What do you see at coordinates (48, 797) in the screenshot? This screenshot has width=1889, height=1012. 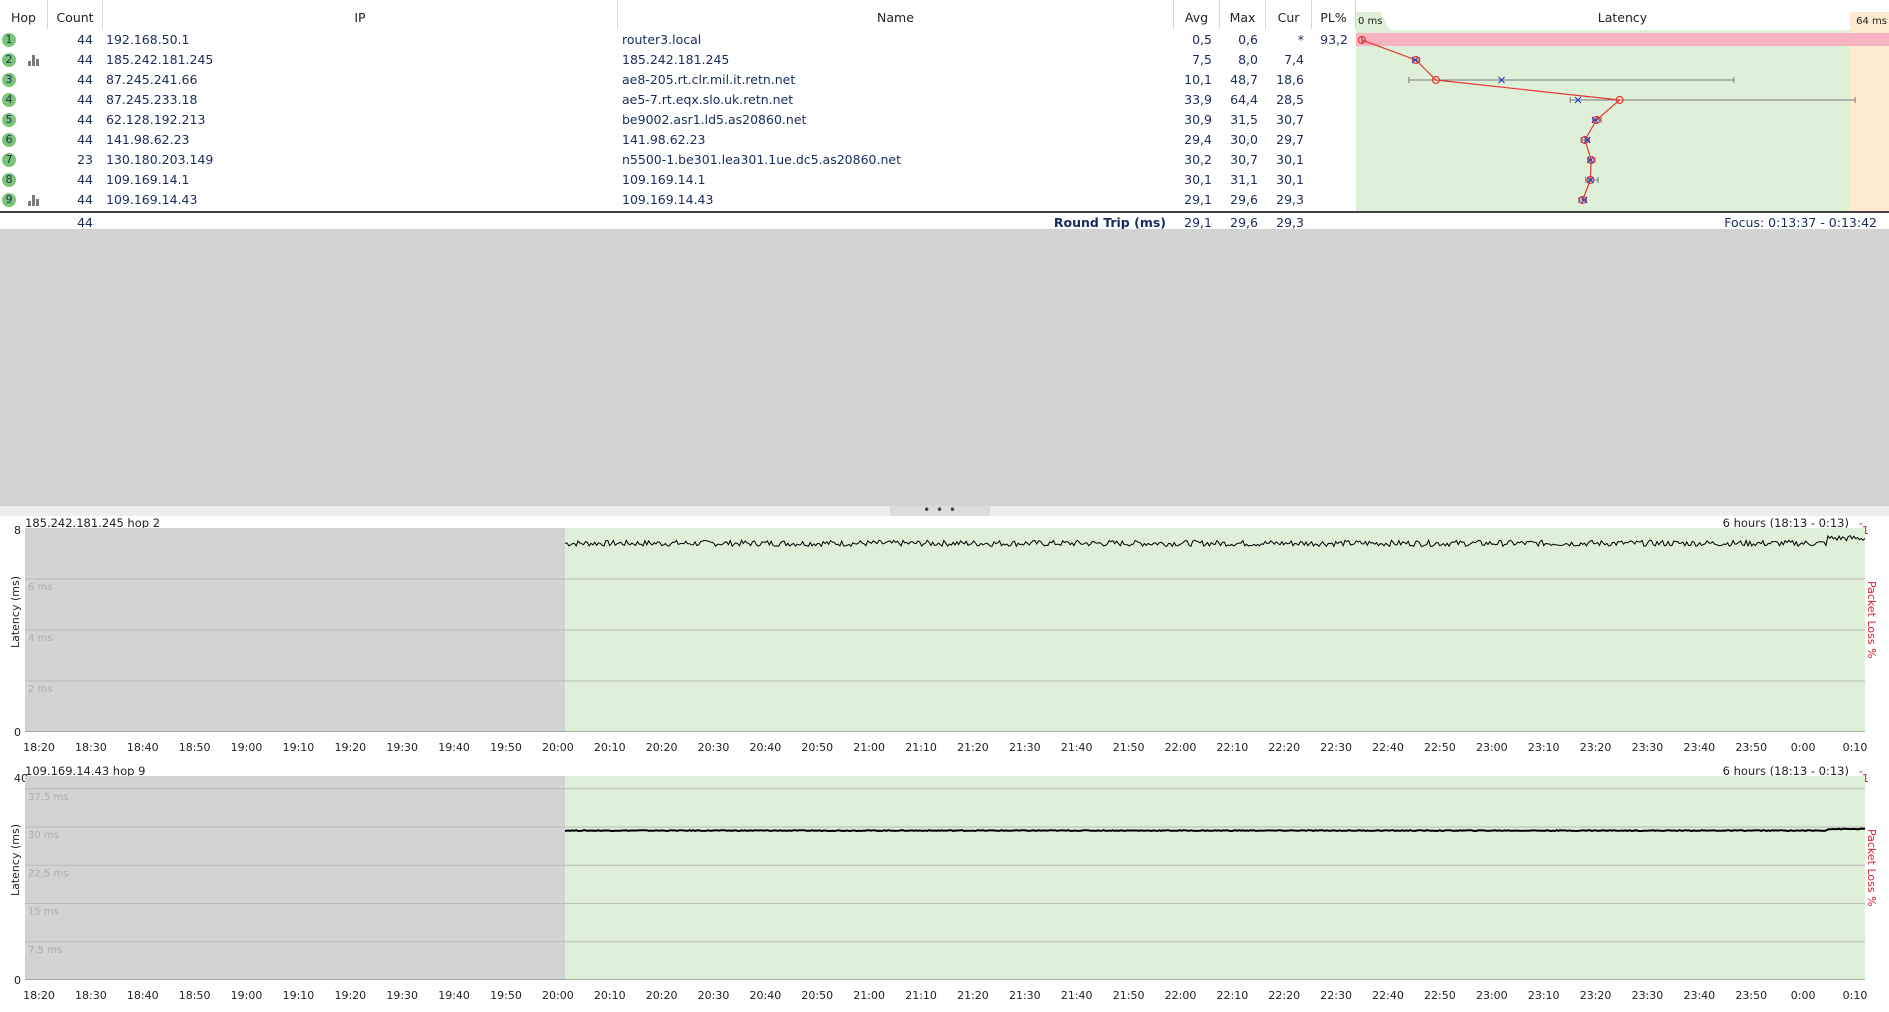 I see `gridline-label: 37,5 ms` at bounding box center [48, 797].